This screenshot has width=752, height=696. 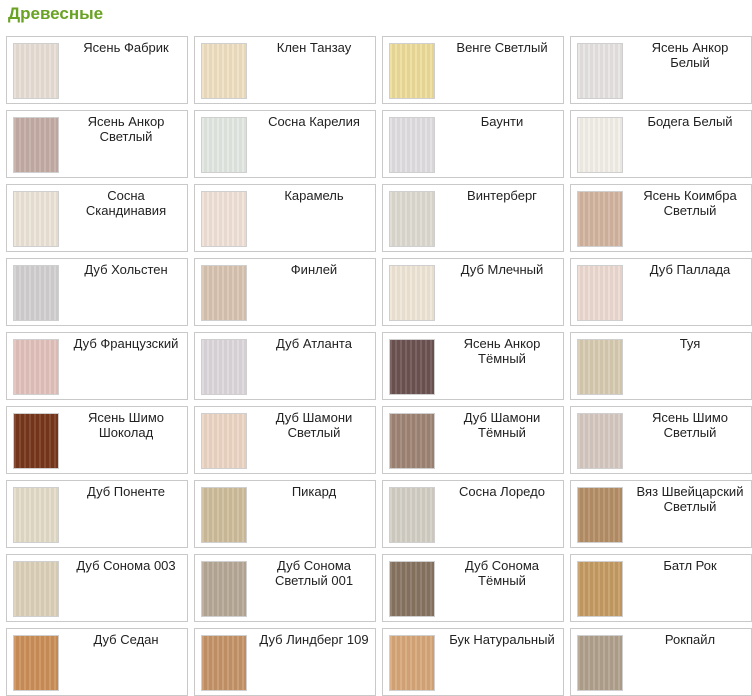 What do you see at coordinates (314, 195) in the screenshot?
I see `color-name: Карамель` at bounding box center [314, 195].